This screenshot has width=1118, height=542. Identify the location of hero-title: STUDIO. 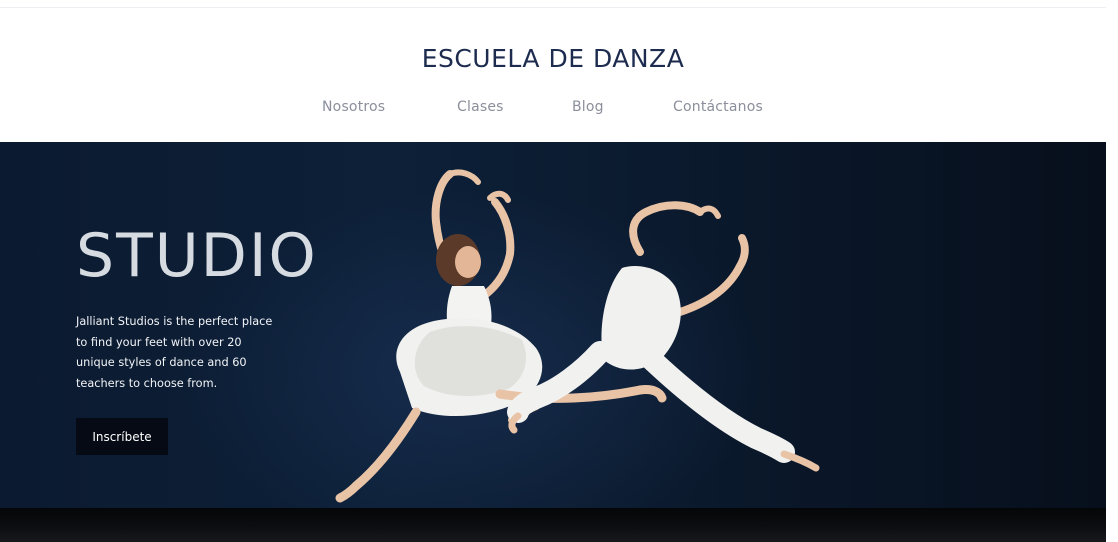
(197, 256).